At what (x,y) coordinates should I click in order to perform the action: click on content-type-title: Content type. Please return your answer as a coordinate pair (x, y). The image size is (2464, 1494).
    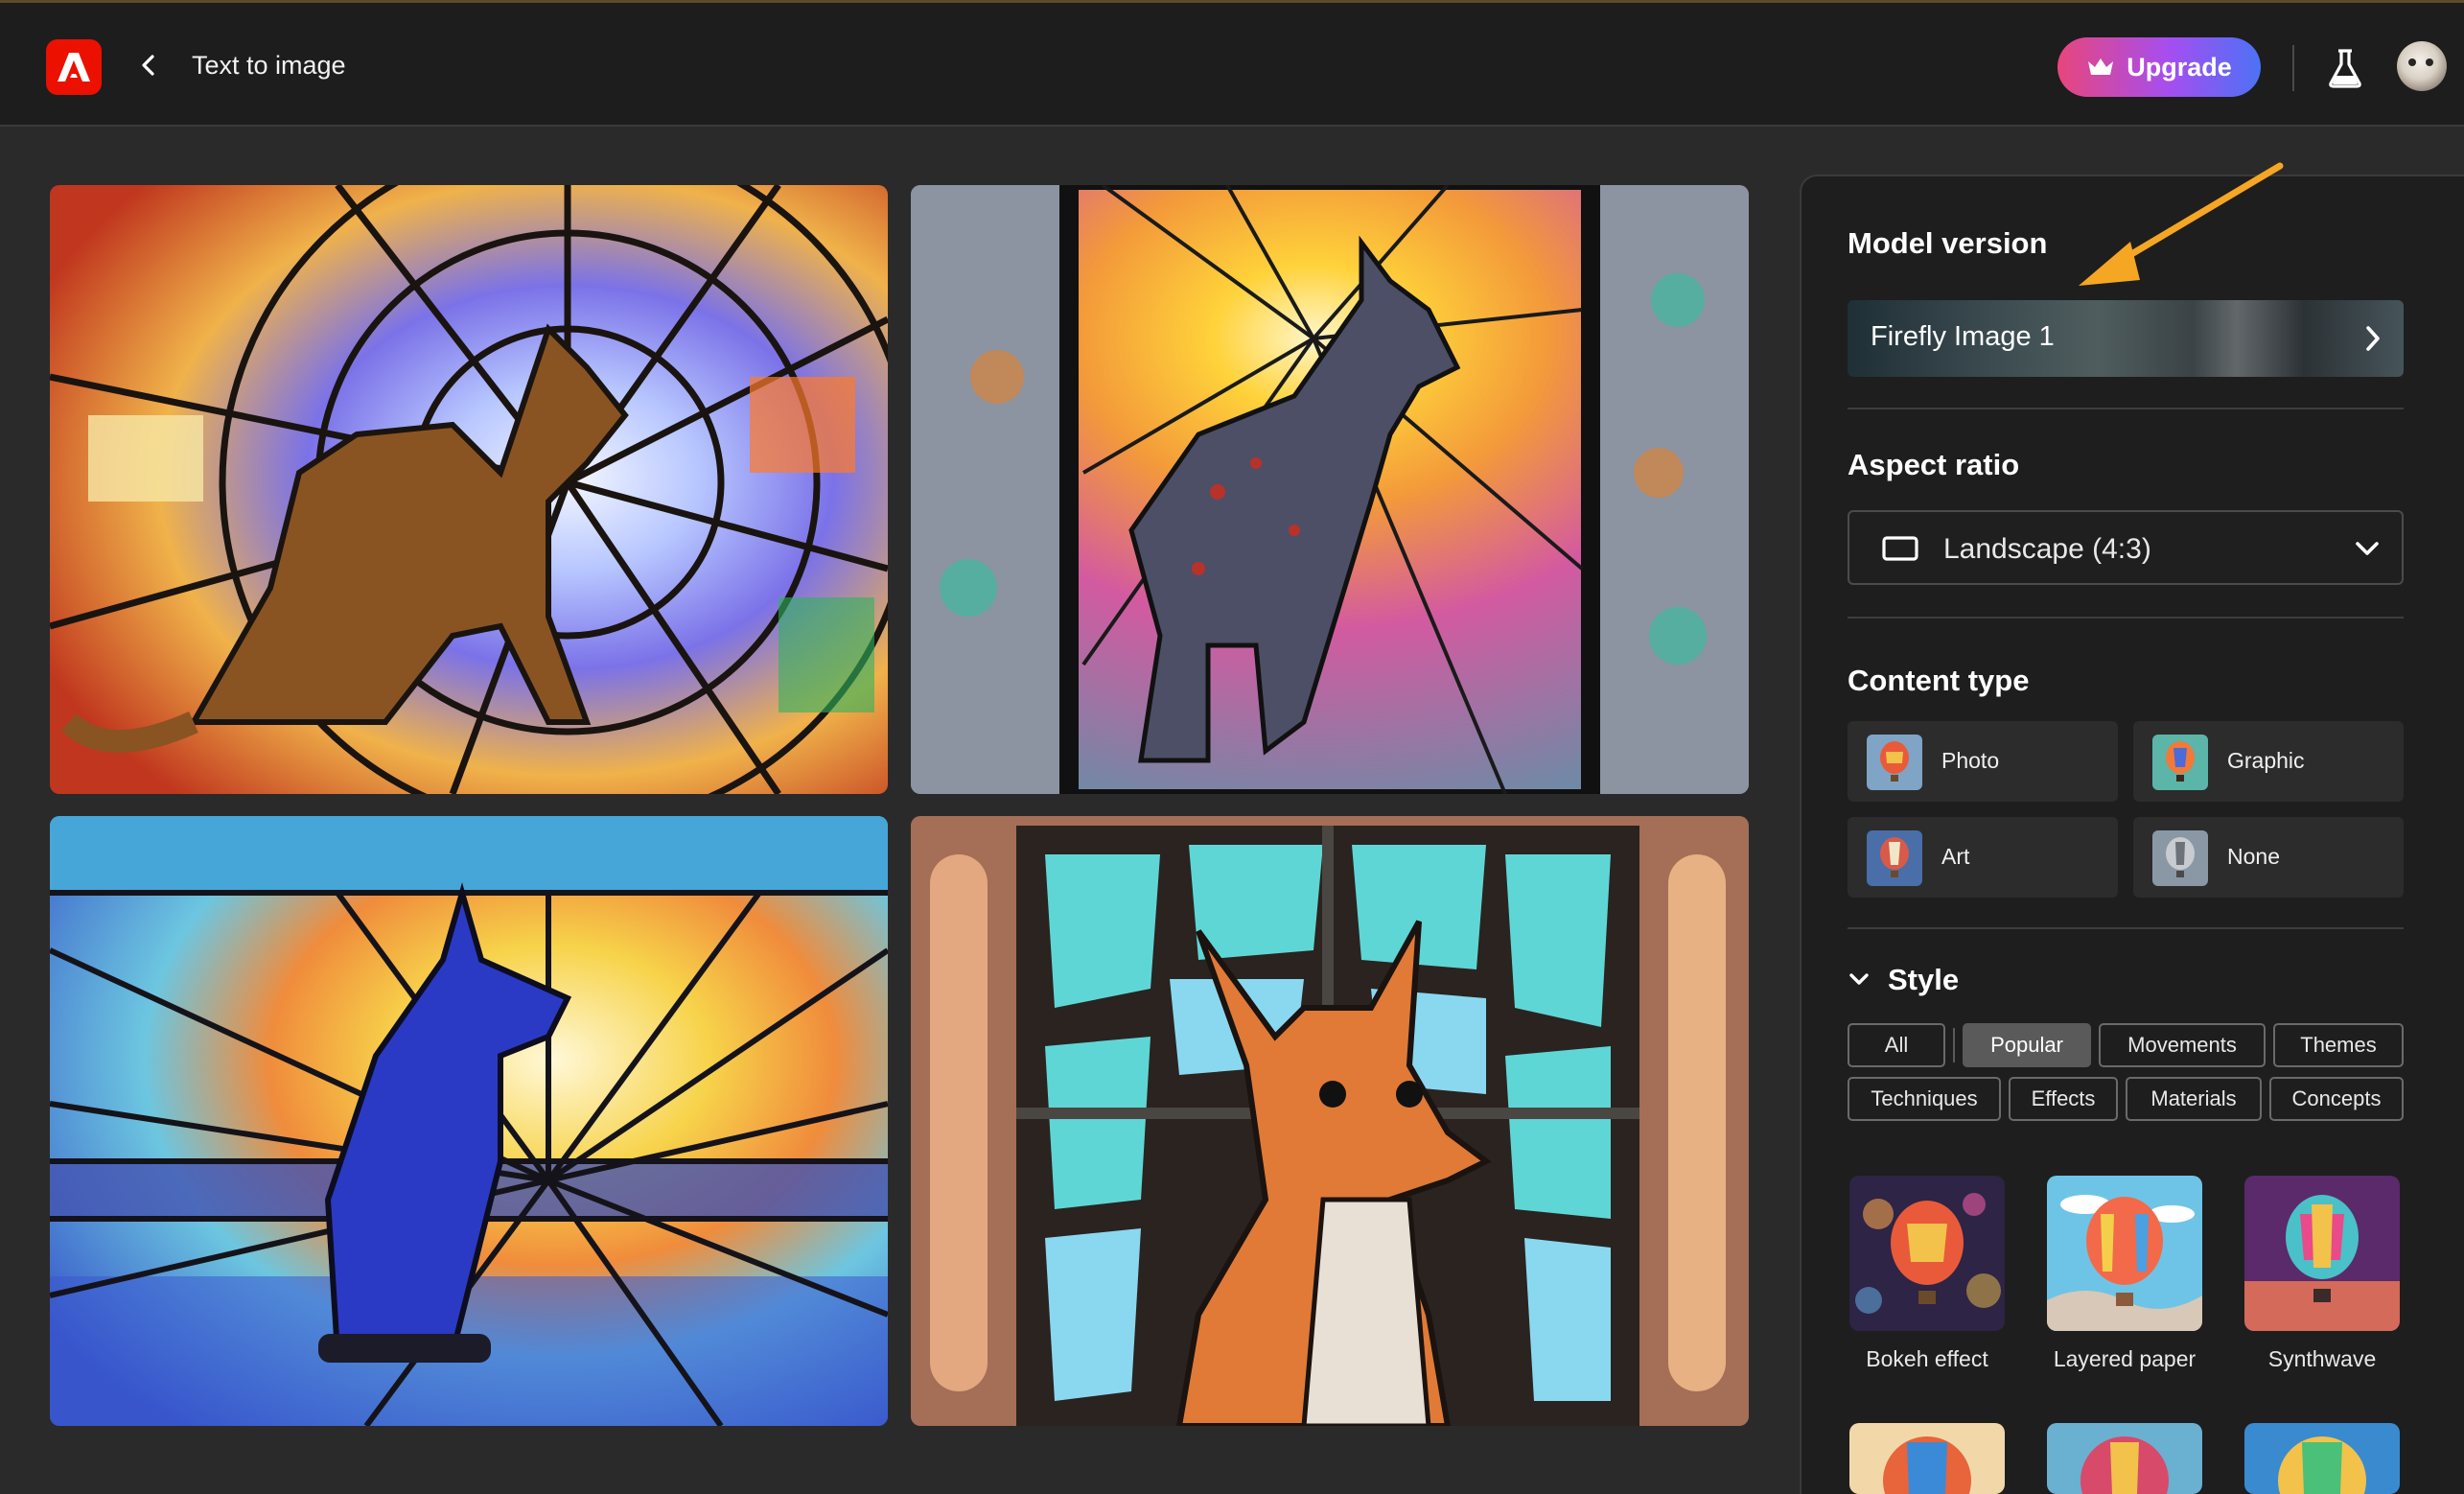
    Looking at the image, I should click on (1939, 681).